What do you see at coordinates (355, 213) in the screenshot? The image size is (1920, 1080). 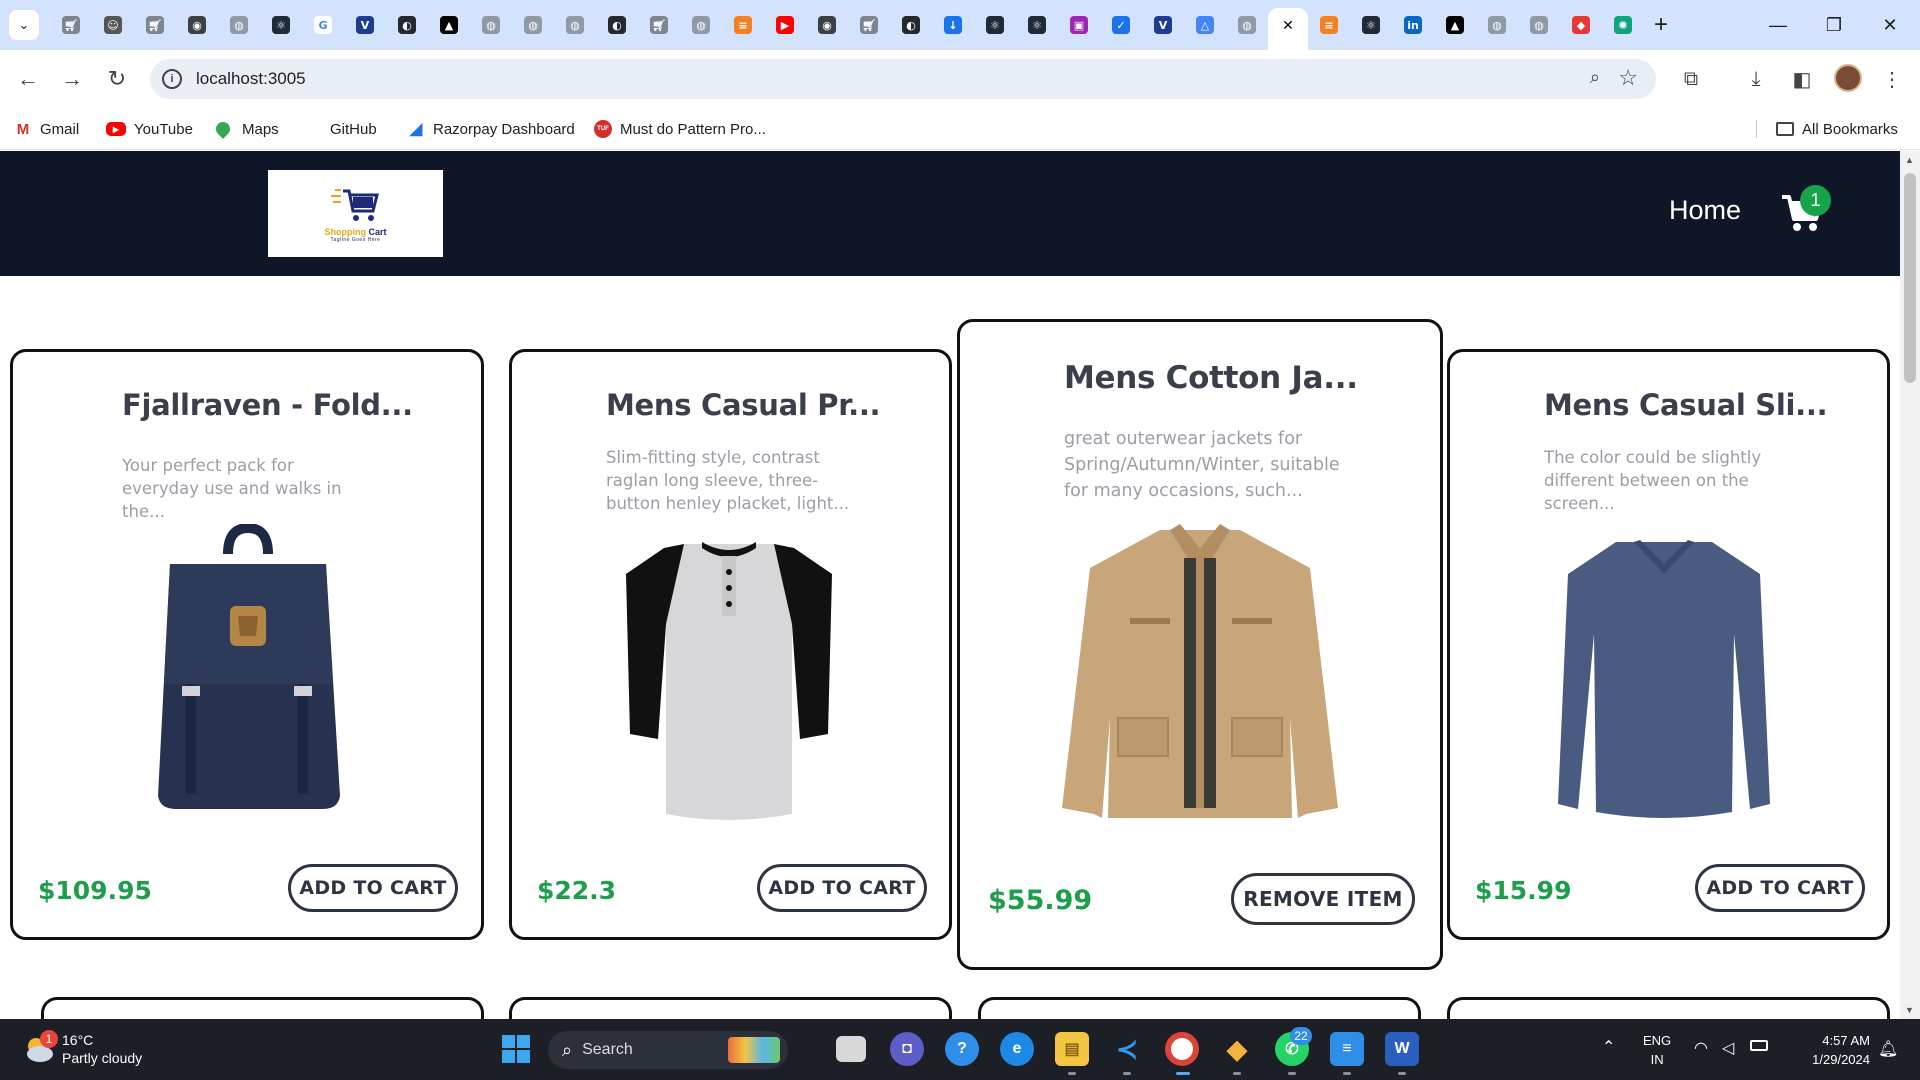 I see `site-logo: Shopping Cart Tagline Goes Here` at bounding box center [355, 213].